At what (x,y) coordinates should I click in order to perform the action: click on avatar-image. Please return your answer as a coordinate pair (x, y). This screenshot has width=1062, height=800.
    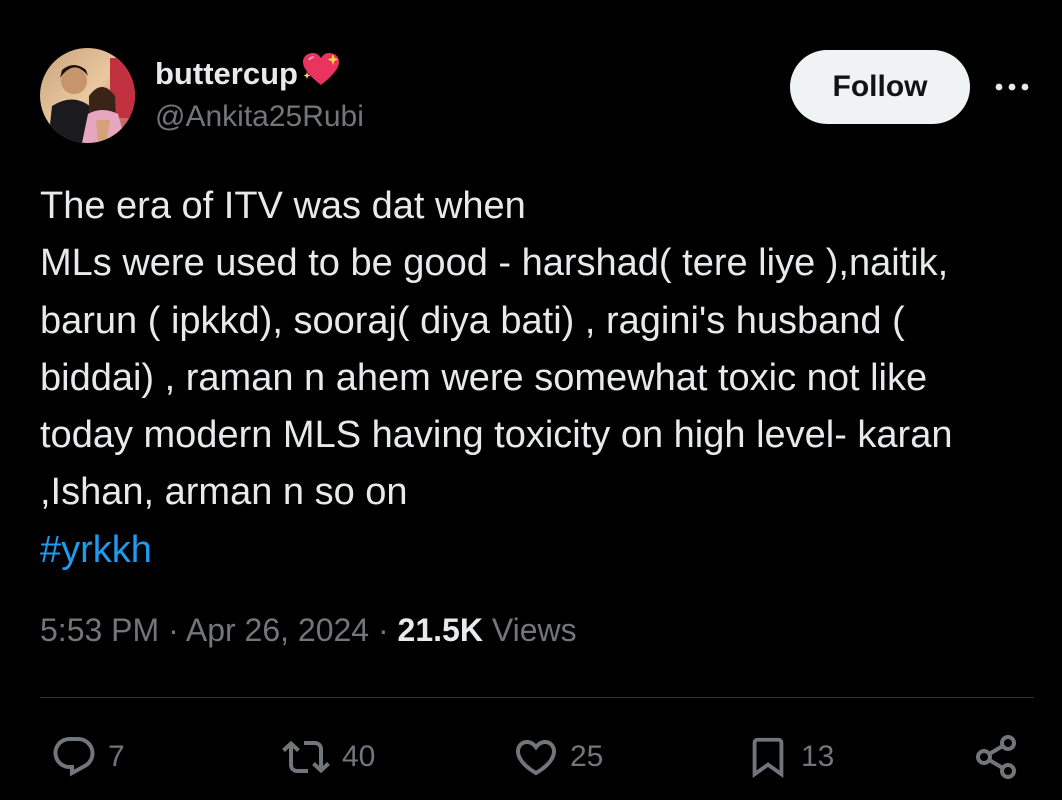
    Looking at the image, I should click on (87, 95).